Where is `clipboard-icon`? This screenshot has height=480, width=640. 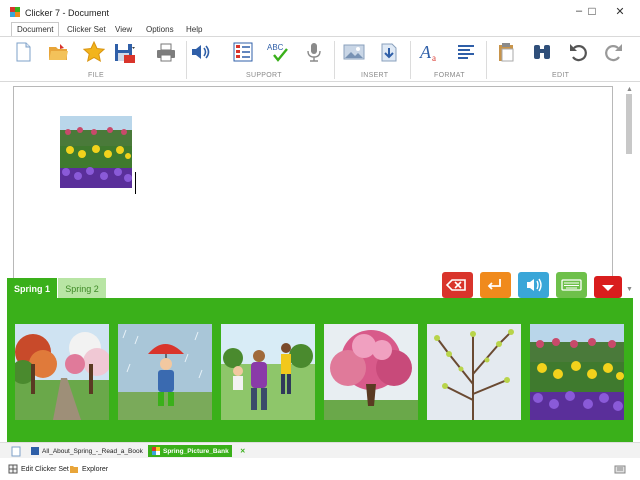 clipboard-icon is located at coordinates (506, 52).